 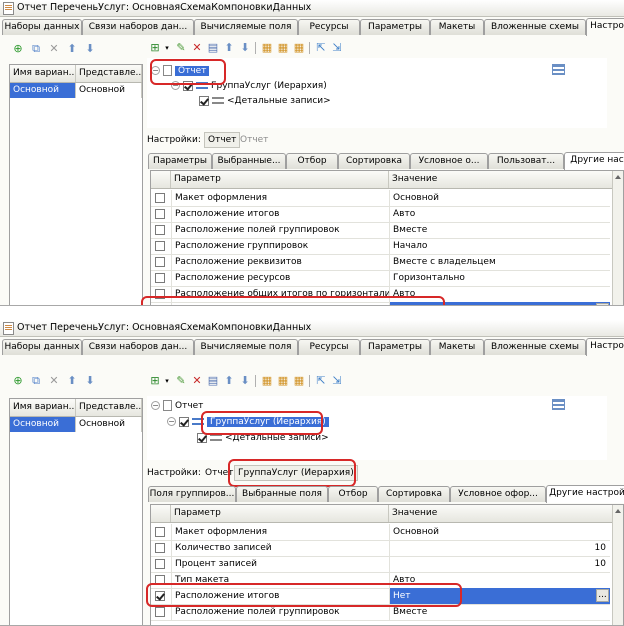 I want to click on parameter-name-cell: Макет оформления, so click(x=280, y=532).